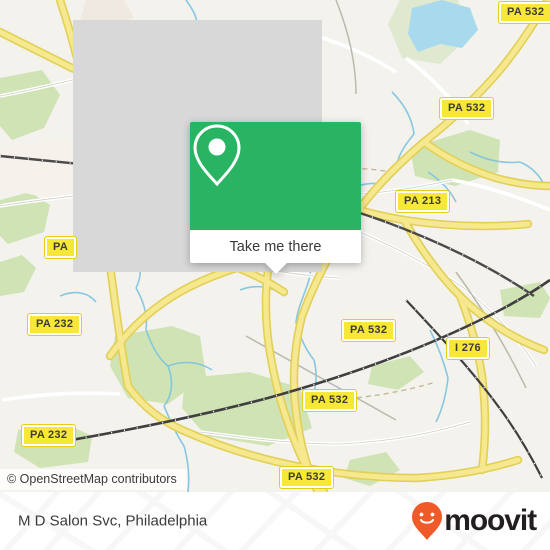 The width and height of the screenshot is (550, 550). I want to click on popup-pointer, so click(275, 268).